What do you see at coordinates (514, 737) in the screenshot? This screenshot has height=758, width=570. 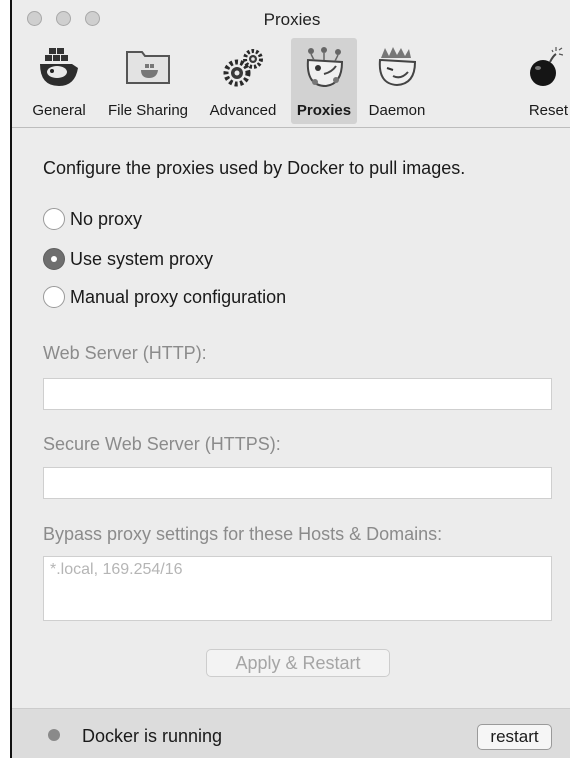 I see `restart-button: restart` at bounding box center [514, 737].